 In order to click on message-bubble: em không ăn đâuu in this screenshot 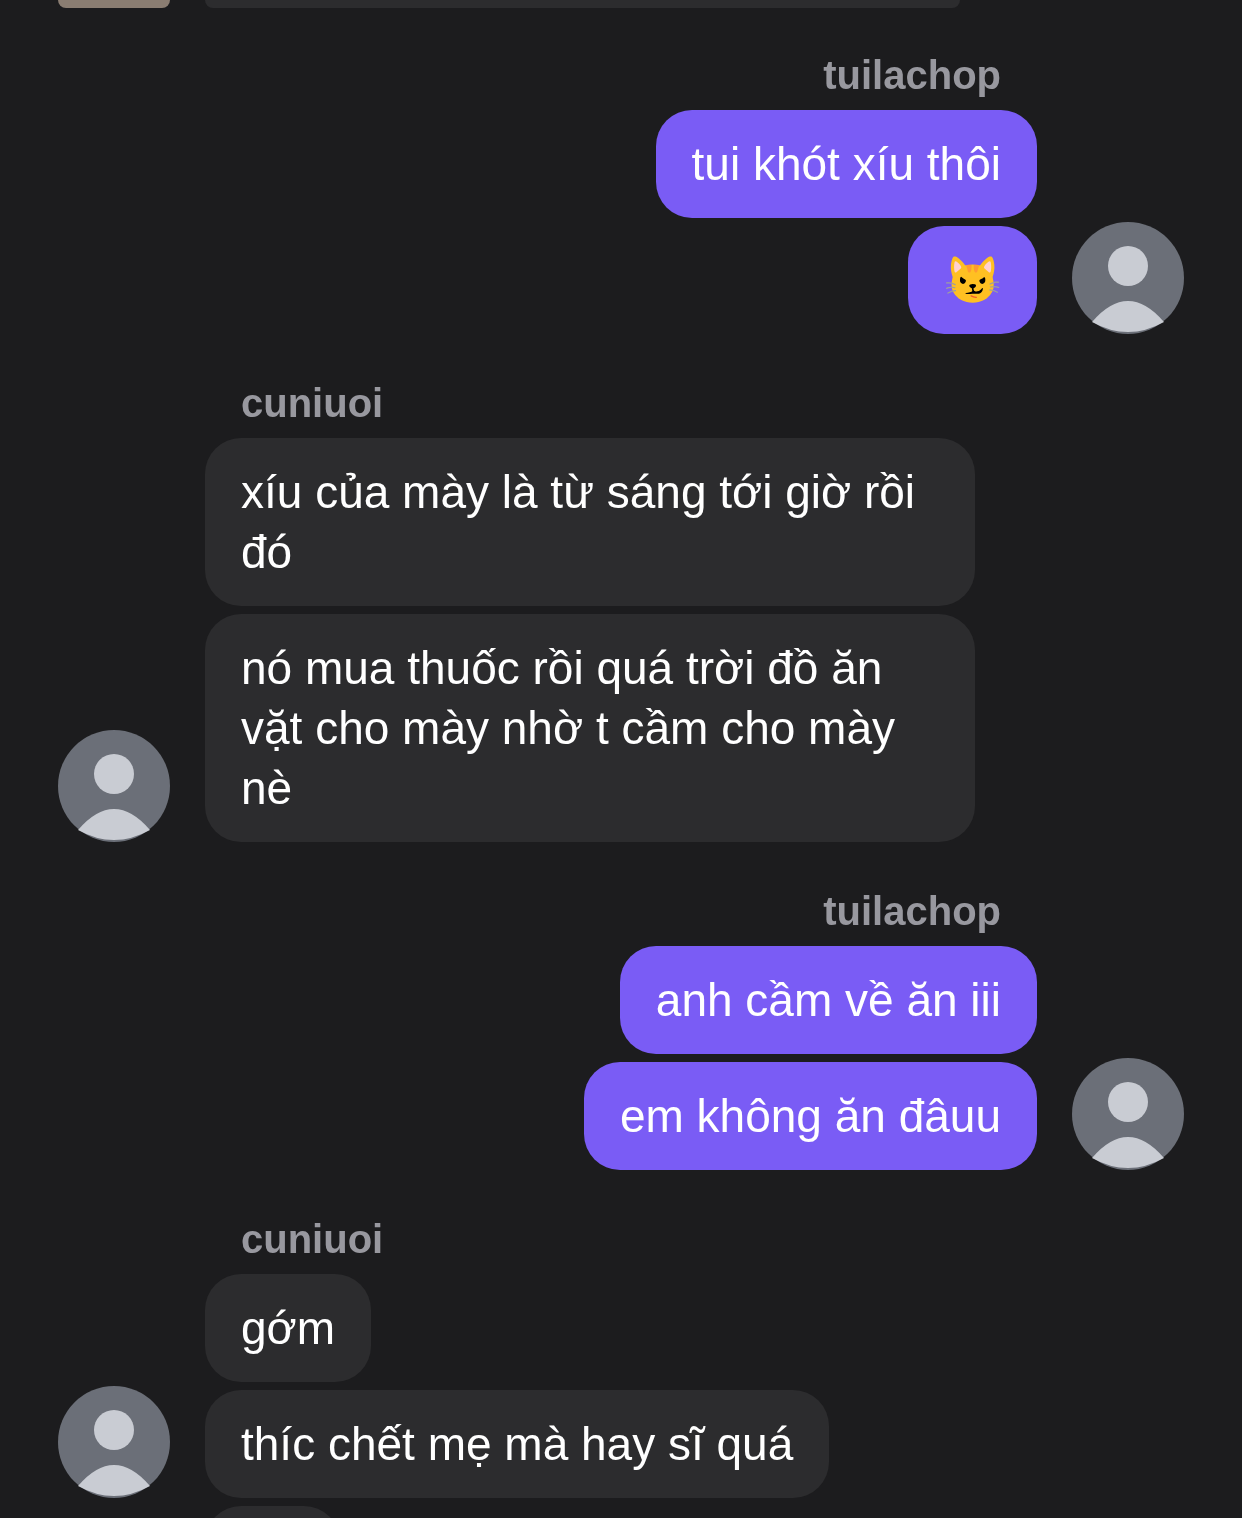, I will do `click(810, 1116)`.